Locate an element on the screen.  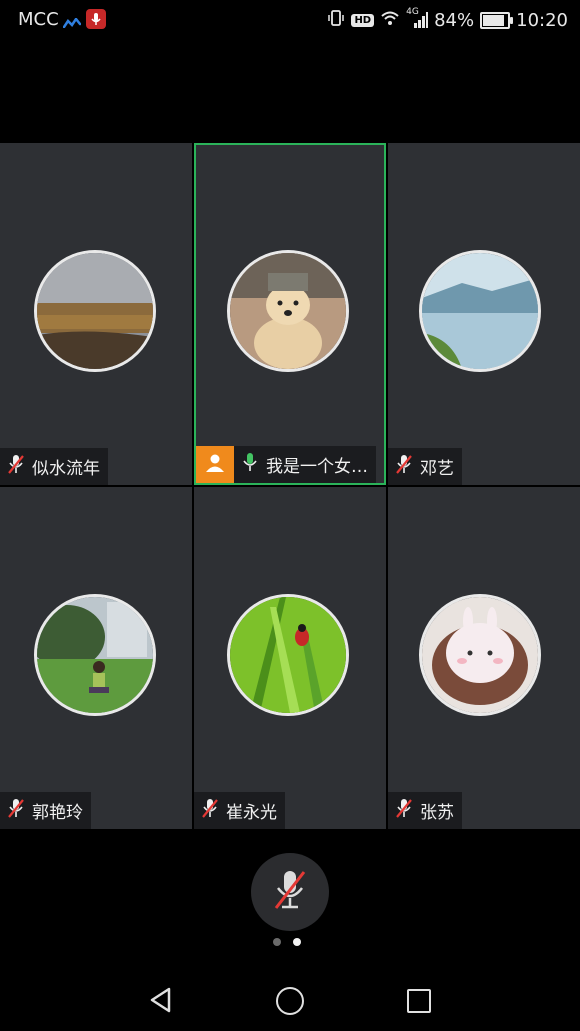
network-type-label: 4G is located at coordinates (412, 12).